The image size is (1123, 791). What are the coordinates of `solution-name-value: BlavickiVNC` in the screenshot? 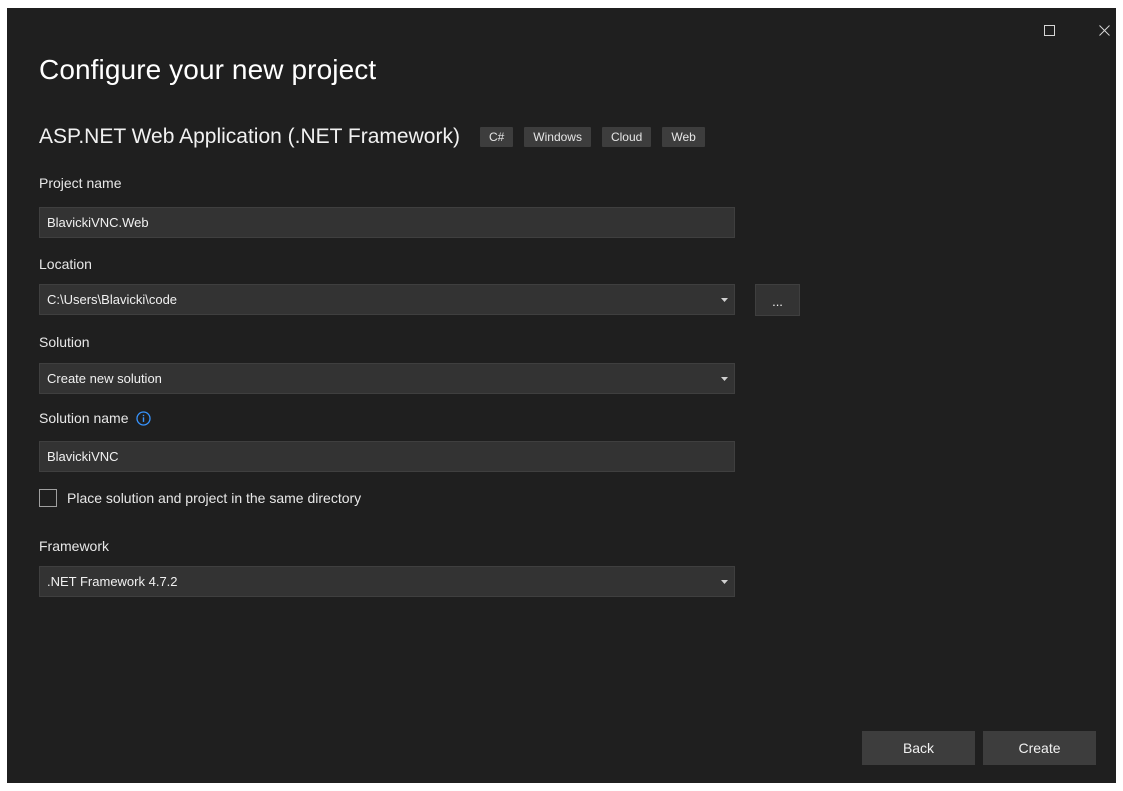 It's located at (83, 456).